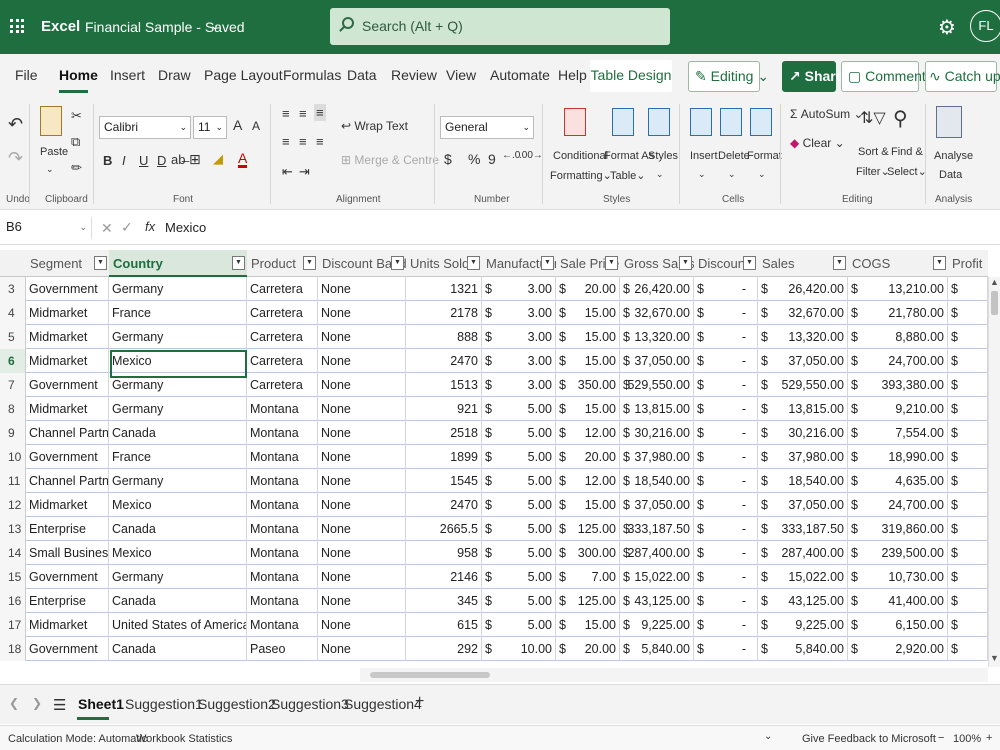  Describe the element at coordinates (898, 529) in the screenshot. I see `cell-cogs: $319,860.00` at that location.